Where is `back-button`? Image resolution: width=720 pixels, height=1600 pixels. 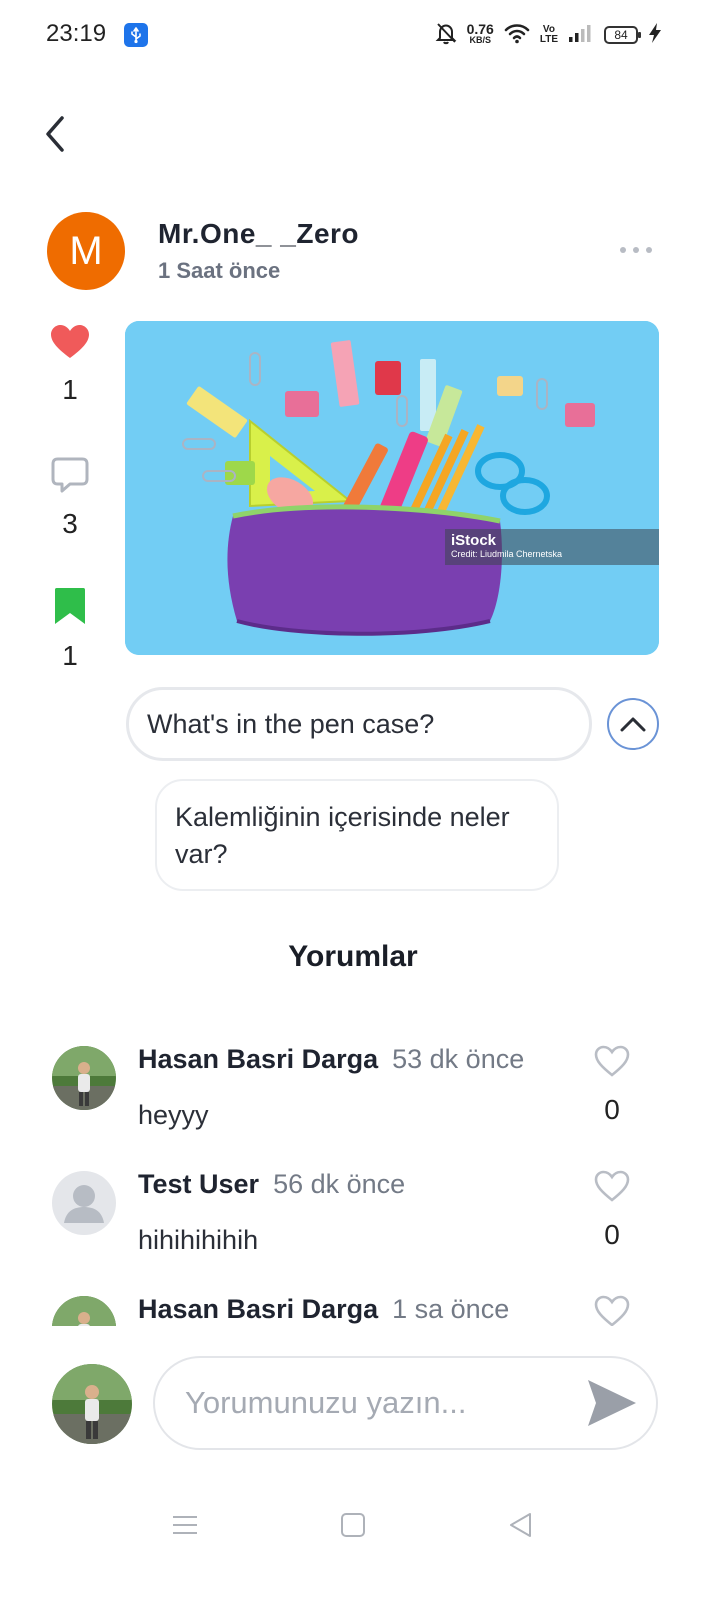
back-button is located at coordinates (56, 134).